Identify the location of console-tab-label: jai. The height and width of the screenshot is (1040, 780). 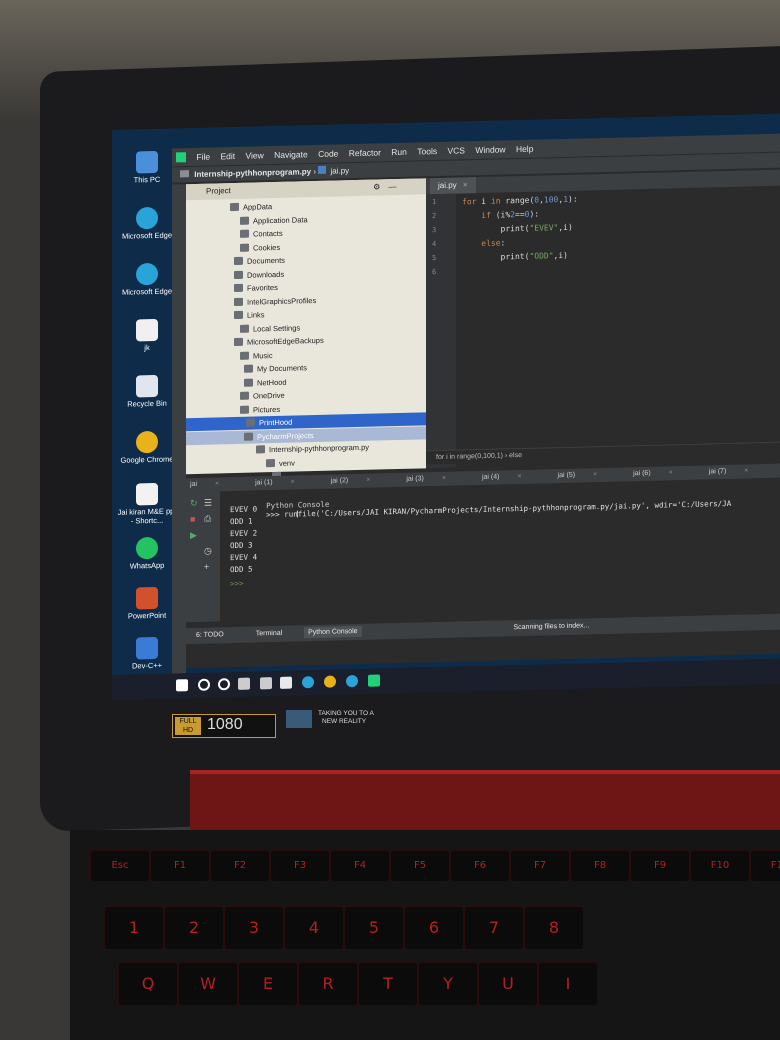
(194, 484).